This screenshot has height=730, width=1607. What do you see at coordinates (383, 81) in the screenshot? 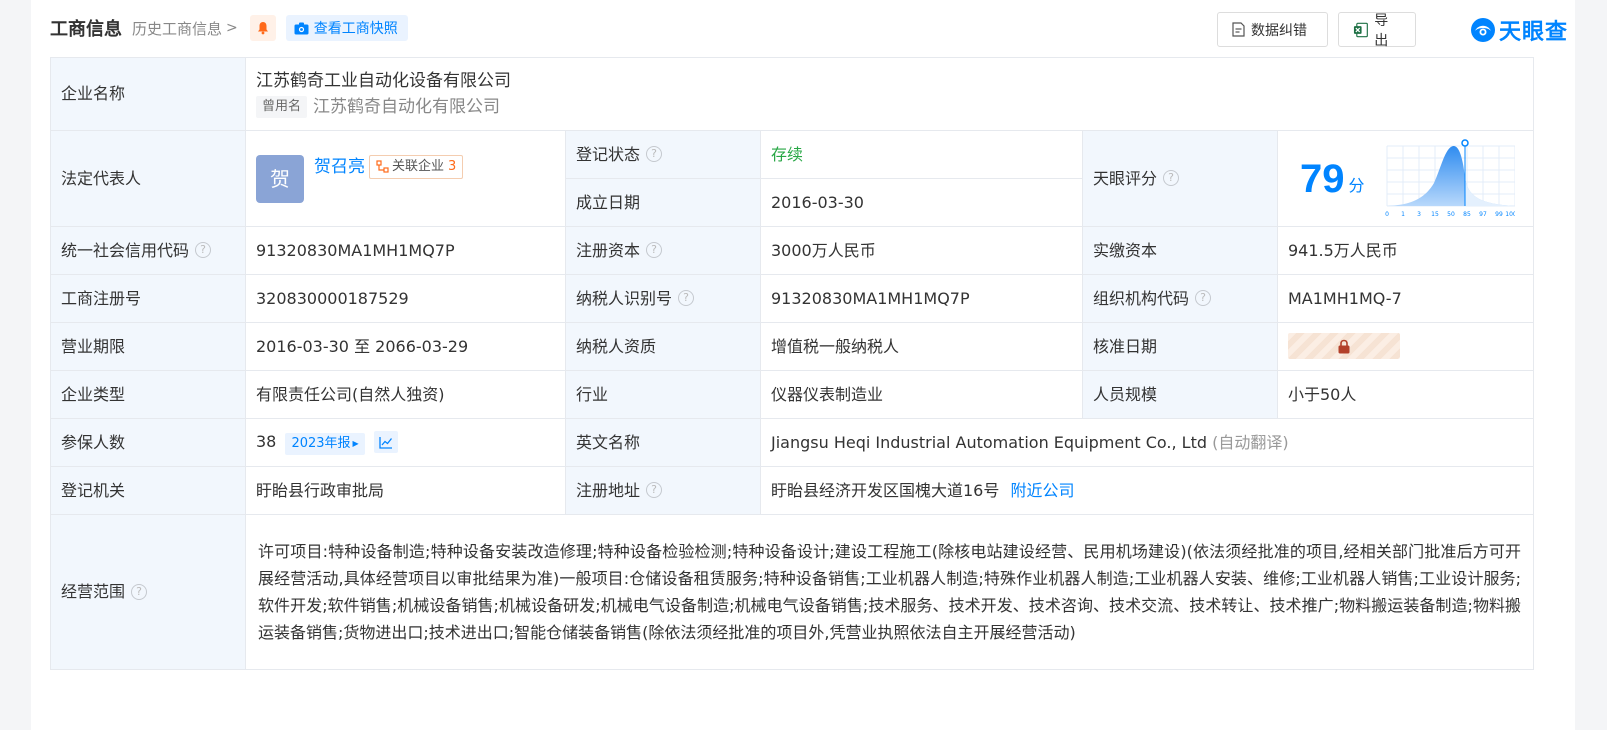
I see `company-name: 江苏鹤奇工业自动化设备有限公司` at bounding box center [383, 81].